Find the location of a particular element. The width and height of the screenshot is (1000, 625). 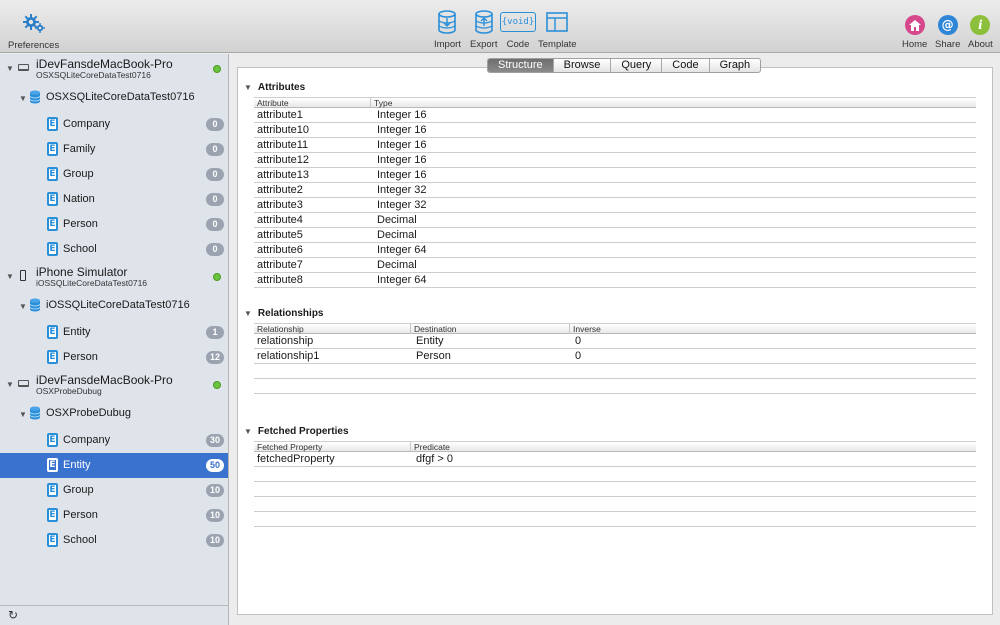

database-name: iOSSQLiteCoreDataTest0716 is located at coordinates (118, 305).